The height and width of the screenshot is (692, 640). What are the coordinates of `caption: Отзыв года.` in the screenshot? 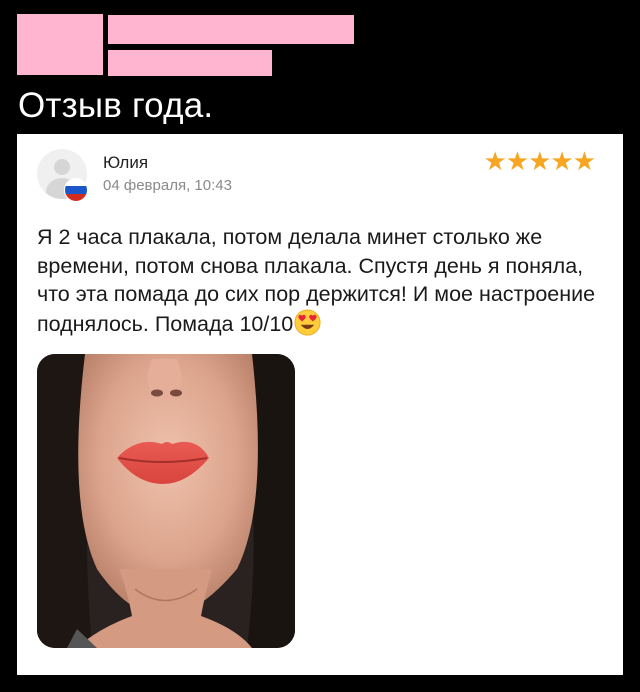 It's located at (116, 105).